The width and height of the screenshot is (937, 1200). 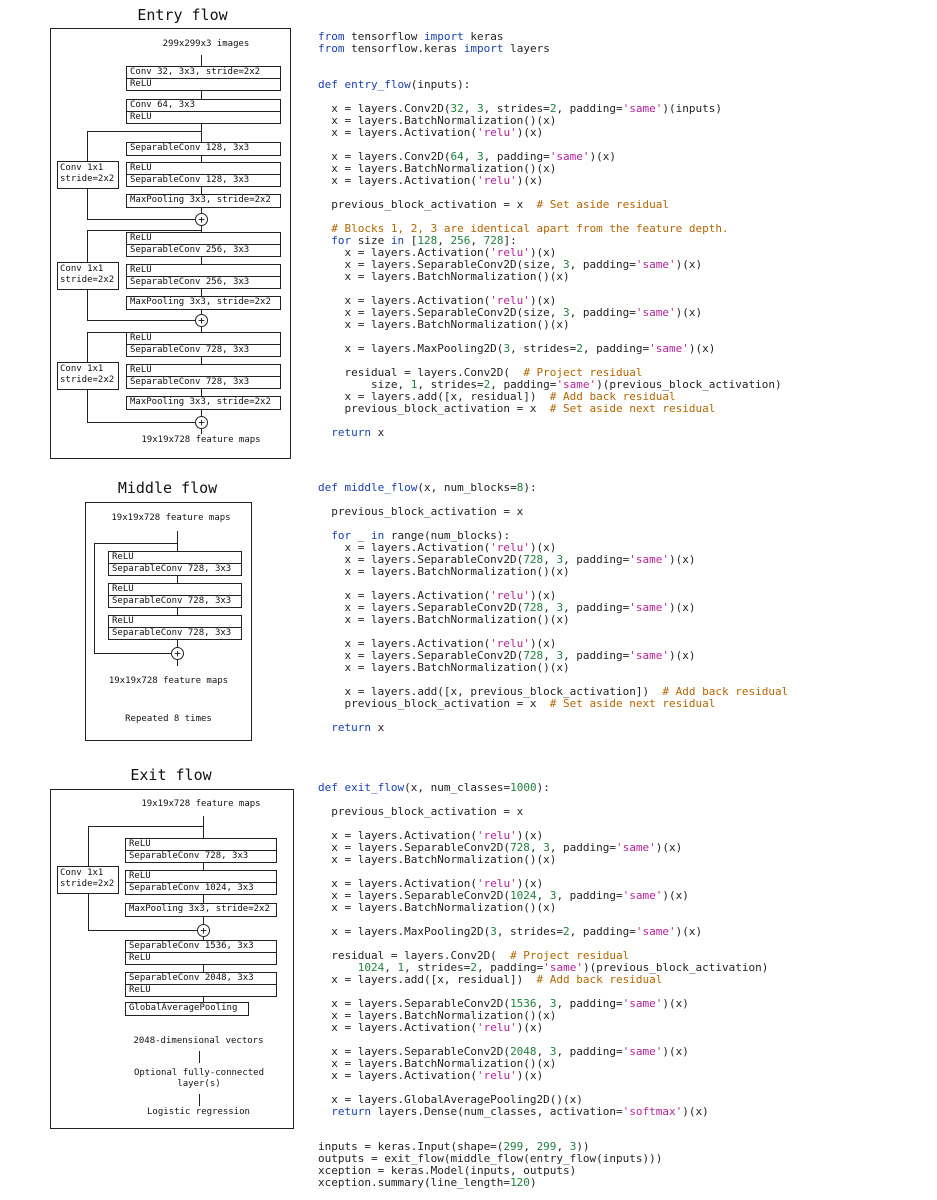 I want to click on middle-flow-title: Middle flow, so click(x=167, y=488).